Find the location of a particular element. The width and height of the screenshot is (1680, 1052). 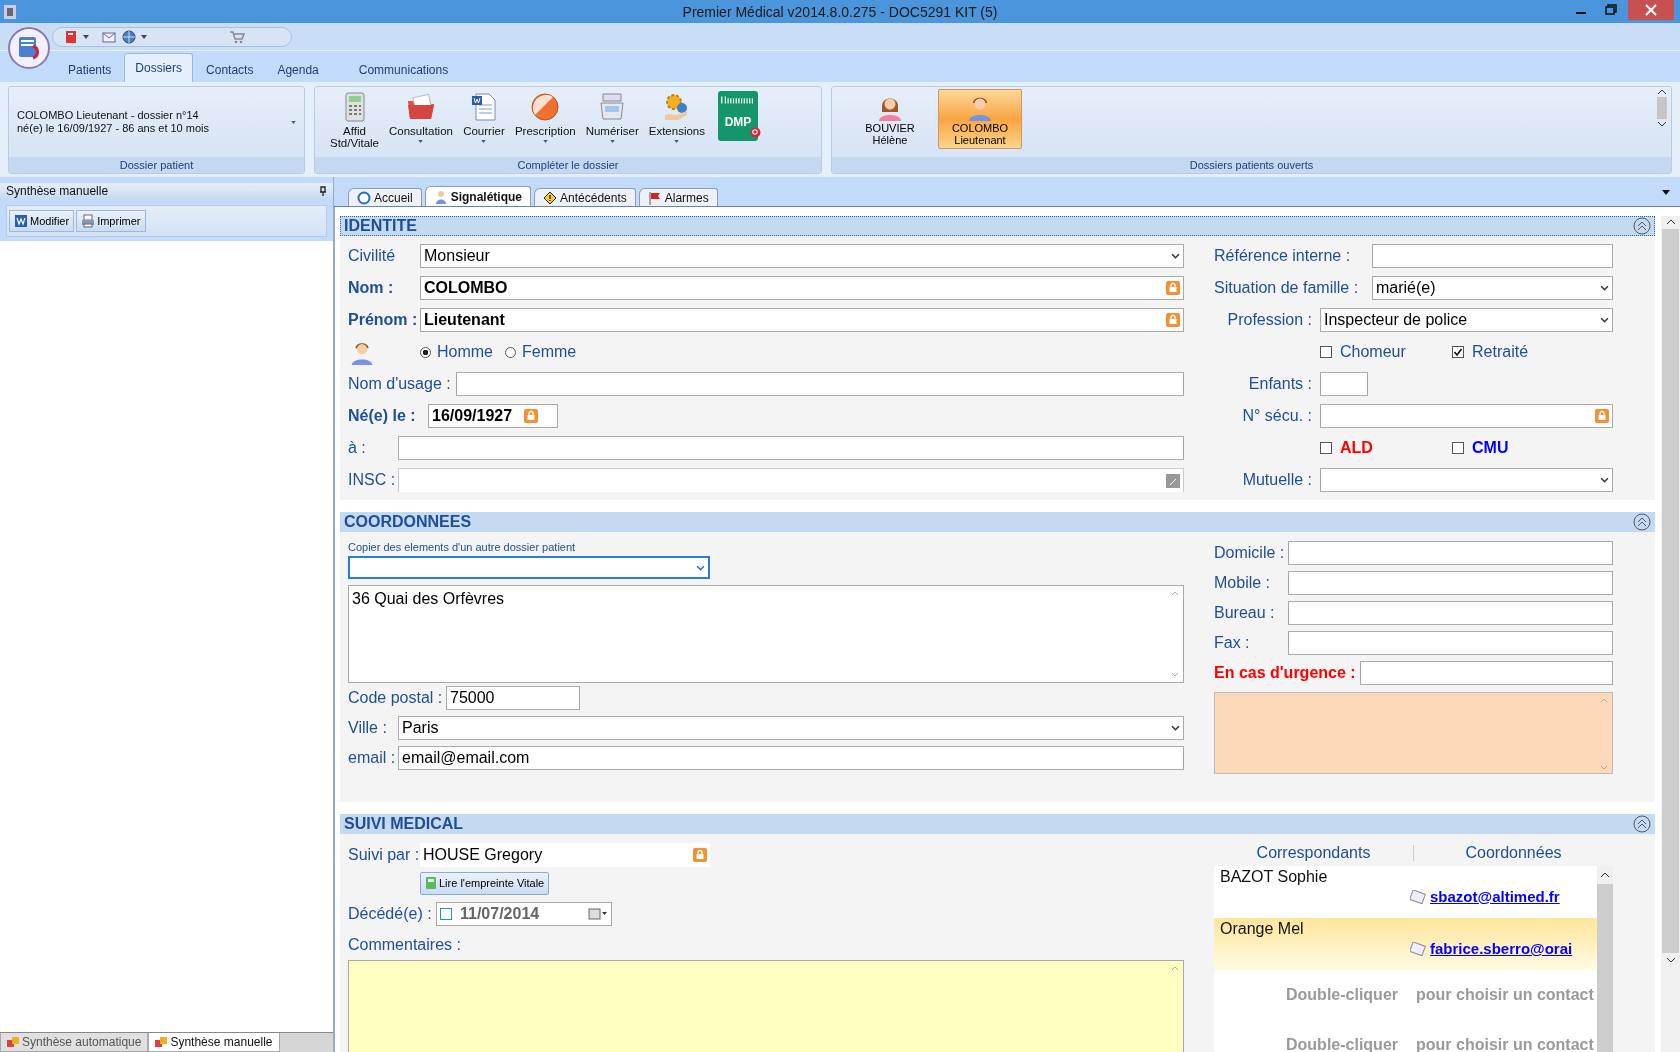

usage-name-field is located at coordinates (820, 384).